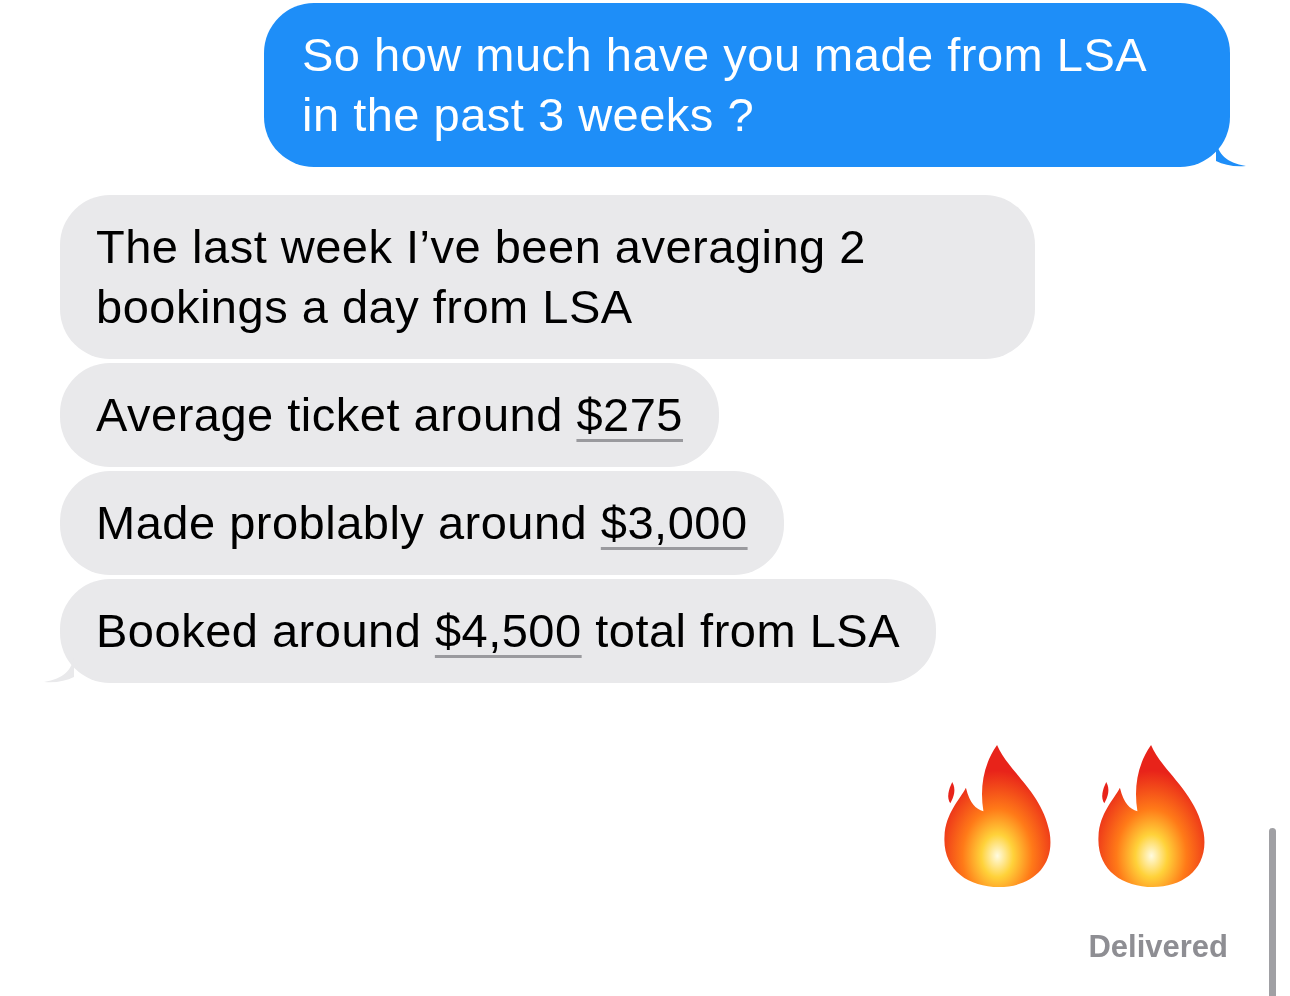  Describe the element at coordinates (481, 277) in the screenshot. I see `message-text: The last week I’ve been averaging 2 bookings a day from LSA` at that location.